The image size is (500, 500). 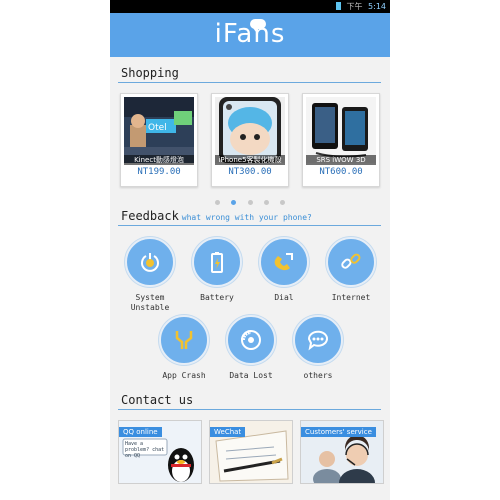 I want to click on chat-dots-icon, so click(x=318, y=340).